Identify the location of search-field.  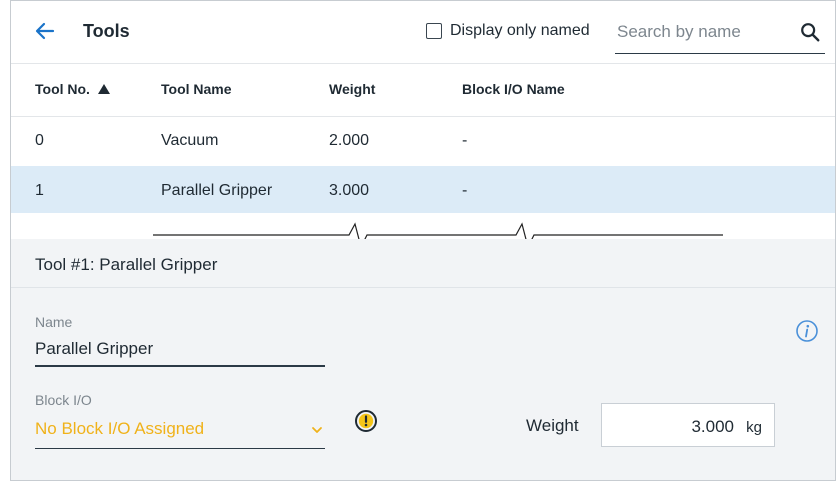
(720, 32).